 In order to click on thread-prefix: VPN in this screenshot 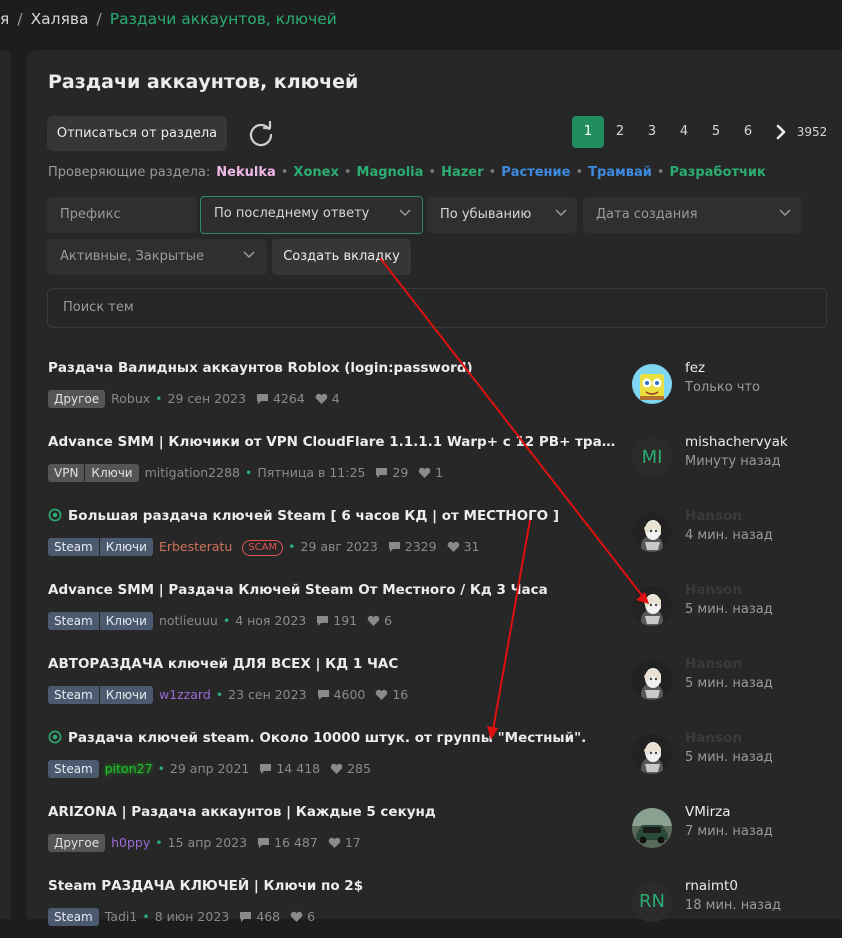, I will do `click(66, 473)`.